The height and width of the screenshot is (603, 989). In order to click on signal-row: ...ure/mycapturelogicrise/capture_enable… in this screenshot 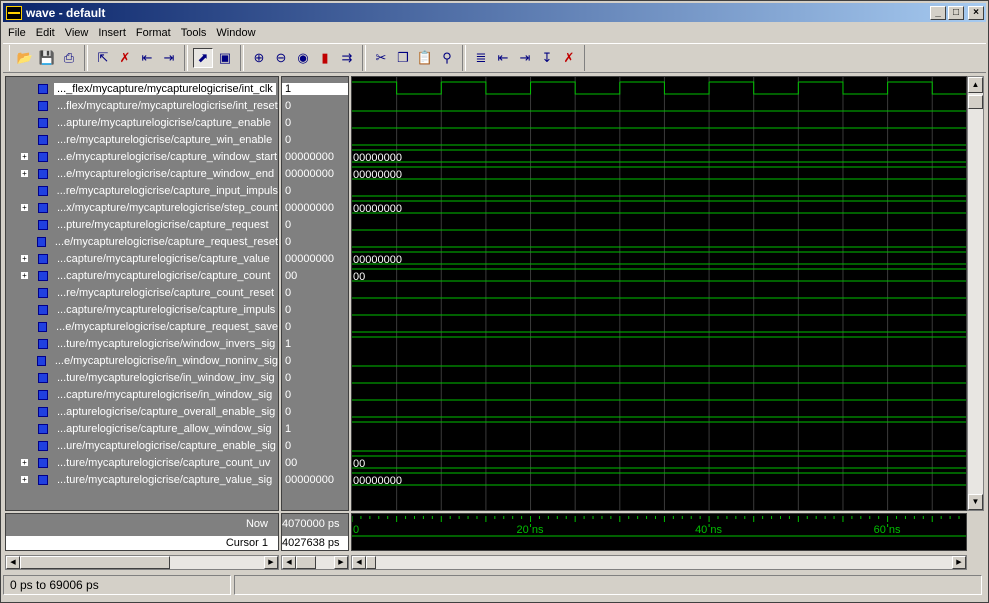, I will do `click(142, 445)`.